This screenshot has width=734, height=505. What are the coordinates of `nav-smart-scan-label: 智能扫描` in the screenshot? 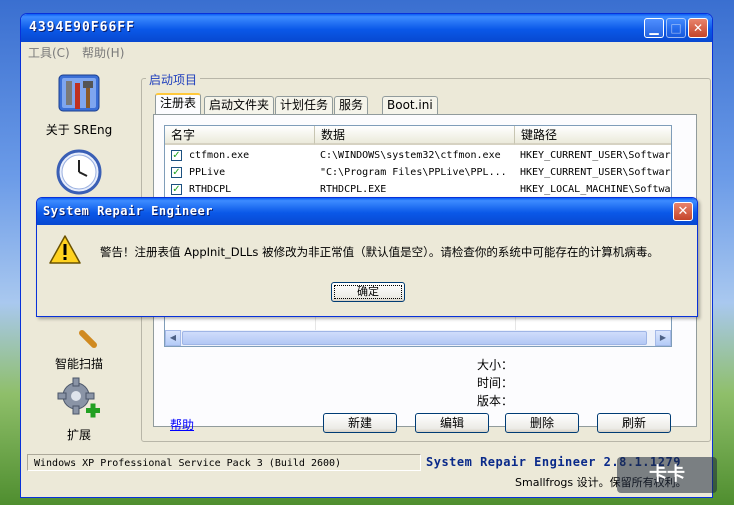 It's located at (78, 364).